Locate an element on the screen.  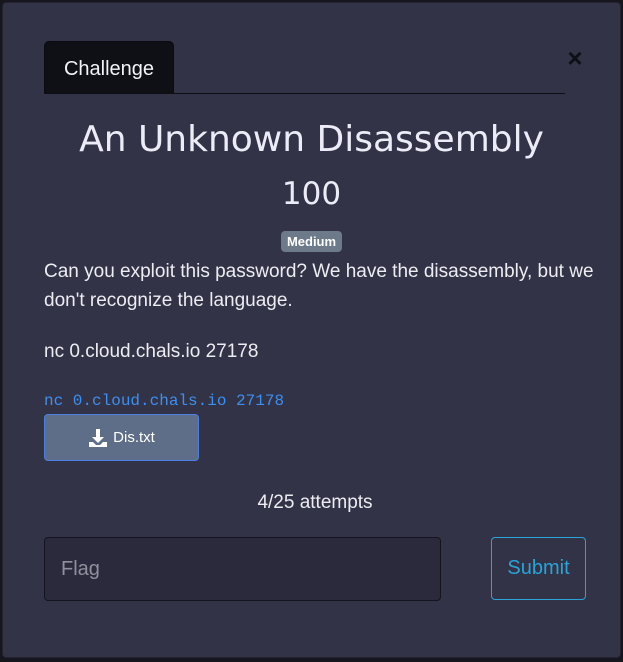
tab-challenge: Challenge is located at coordinates (109, 67).